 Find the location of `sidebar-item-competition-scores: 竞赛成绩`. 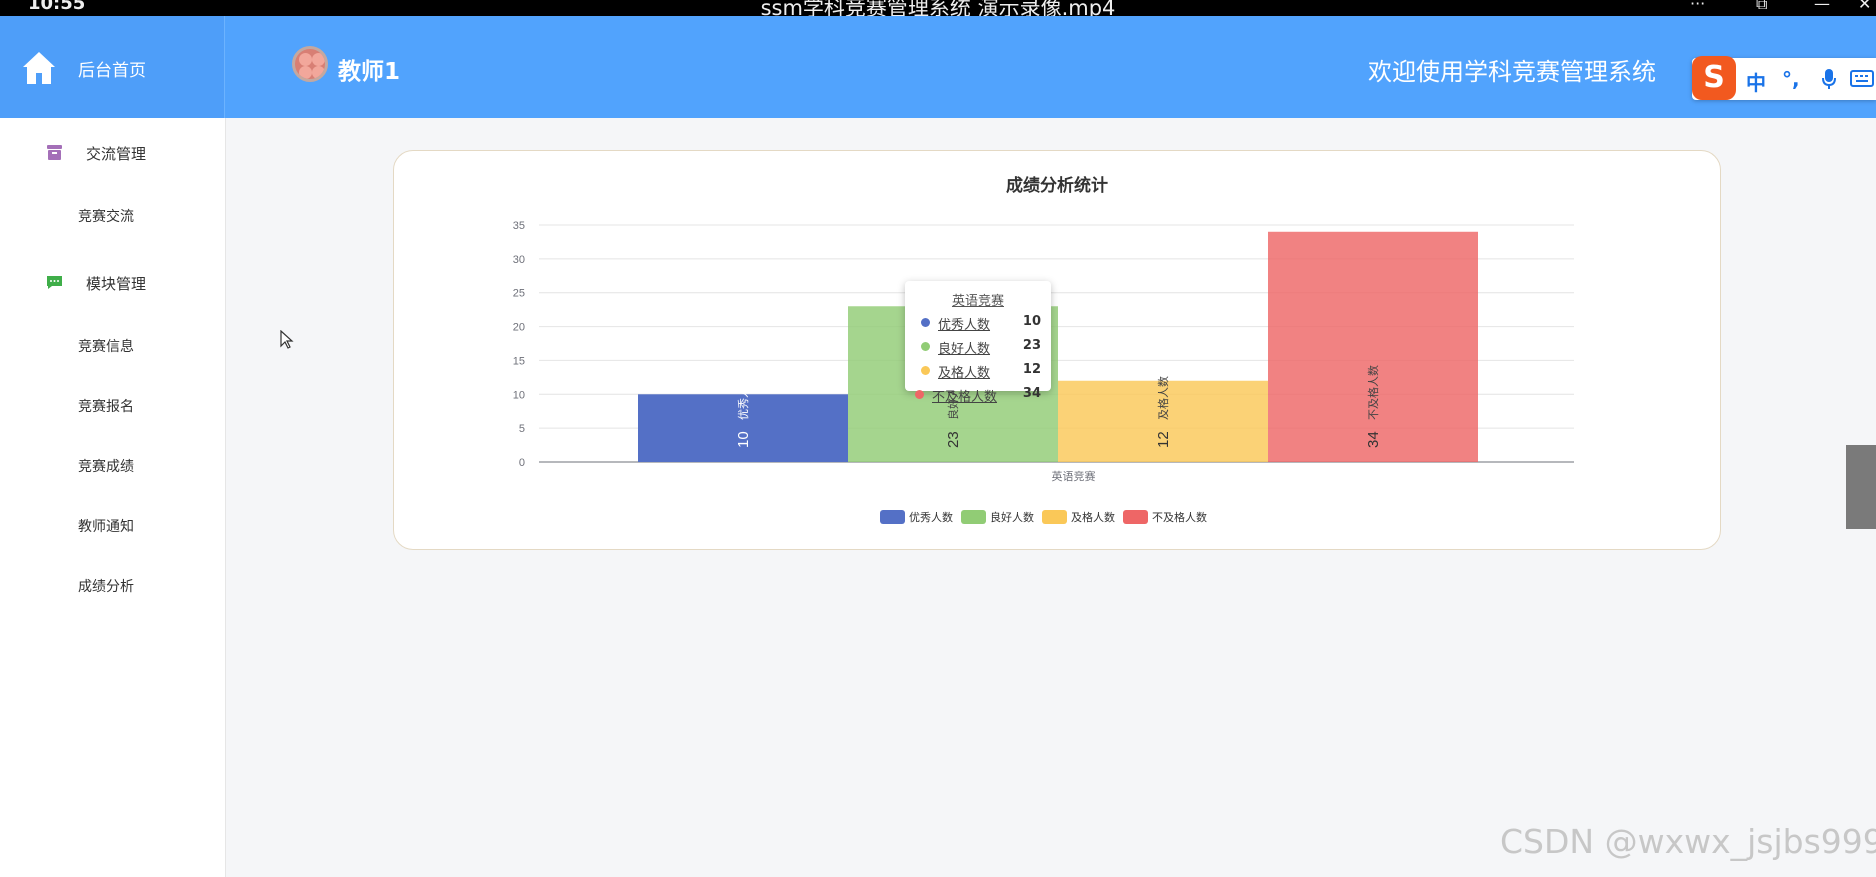

sidebar-item-competition-scores: 竞赛成绩 is located at coordinates (106, 466).